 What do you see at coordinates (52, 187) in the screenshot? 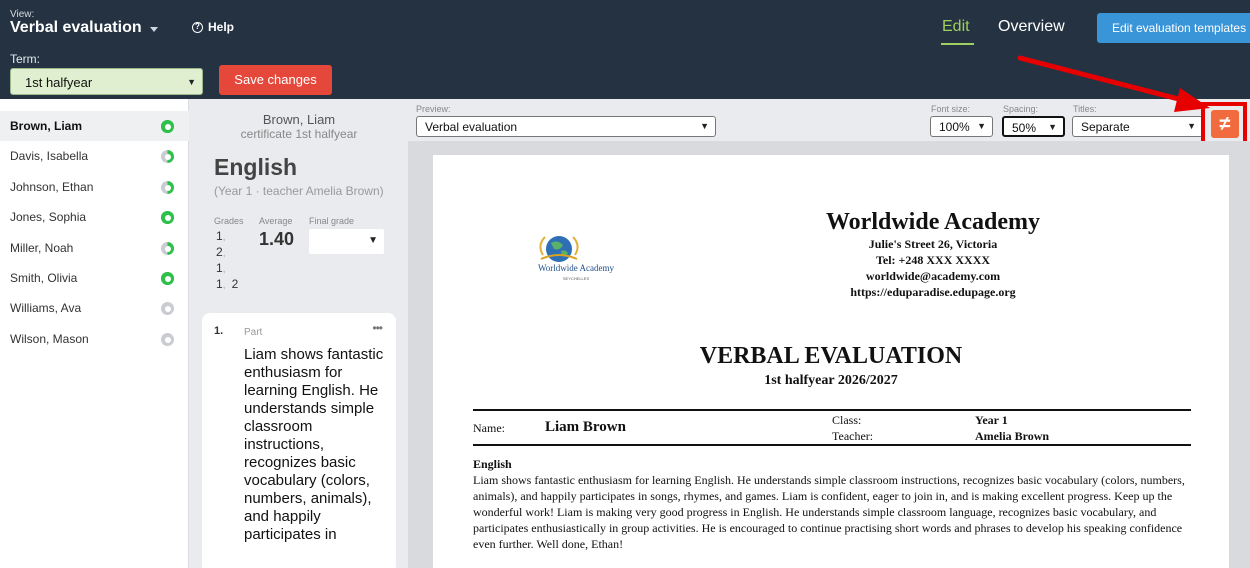
I see `student-name: Johnson, Ethan` at bounding box center [52, 187].